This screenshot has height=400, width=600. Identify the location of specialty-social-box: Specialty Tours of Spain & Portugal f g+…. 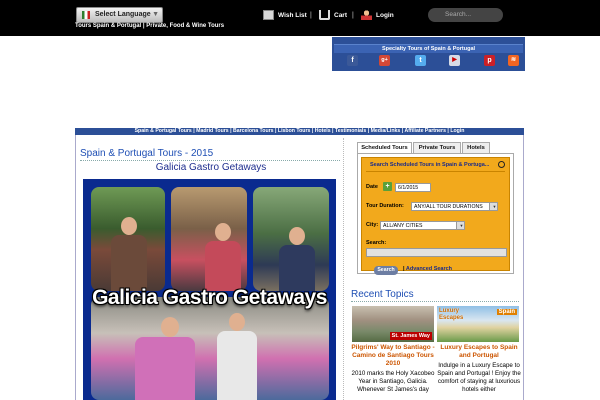
(428, 54).